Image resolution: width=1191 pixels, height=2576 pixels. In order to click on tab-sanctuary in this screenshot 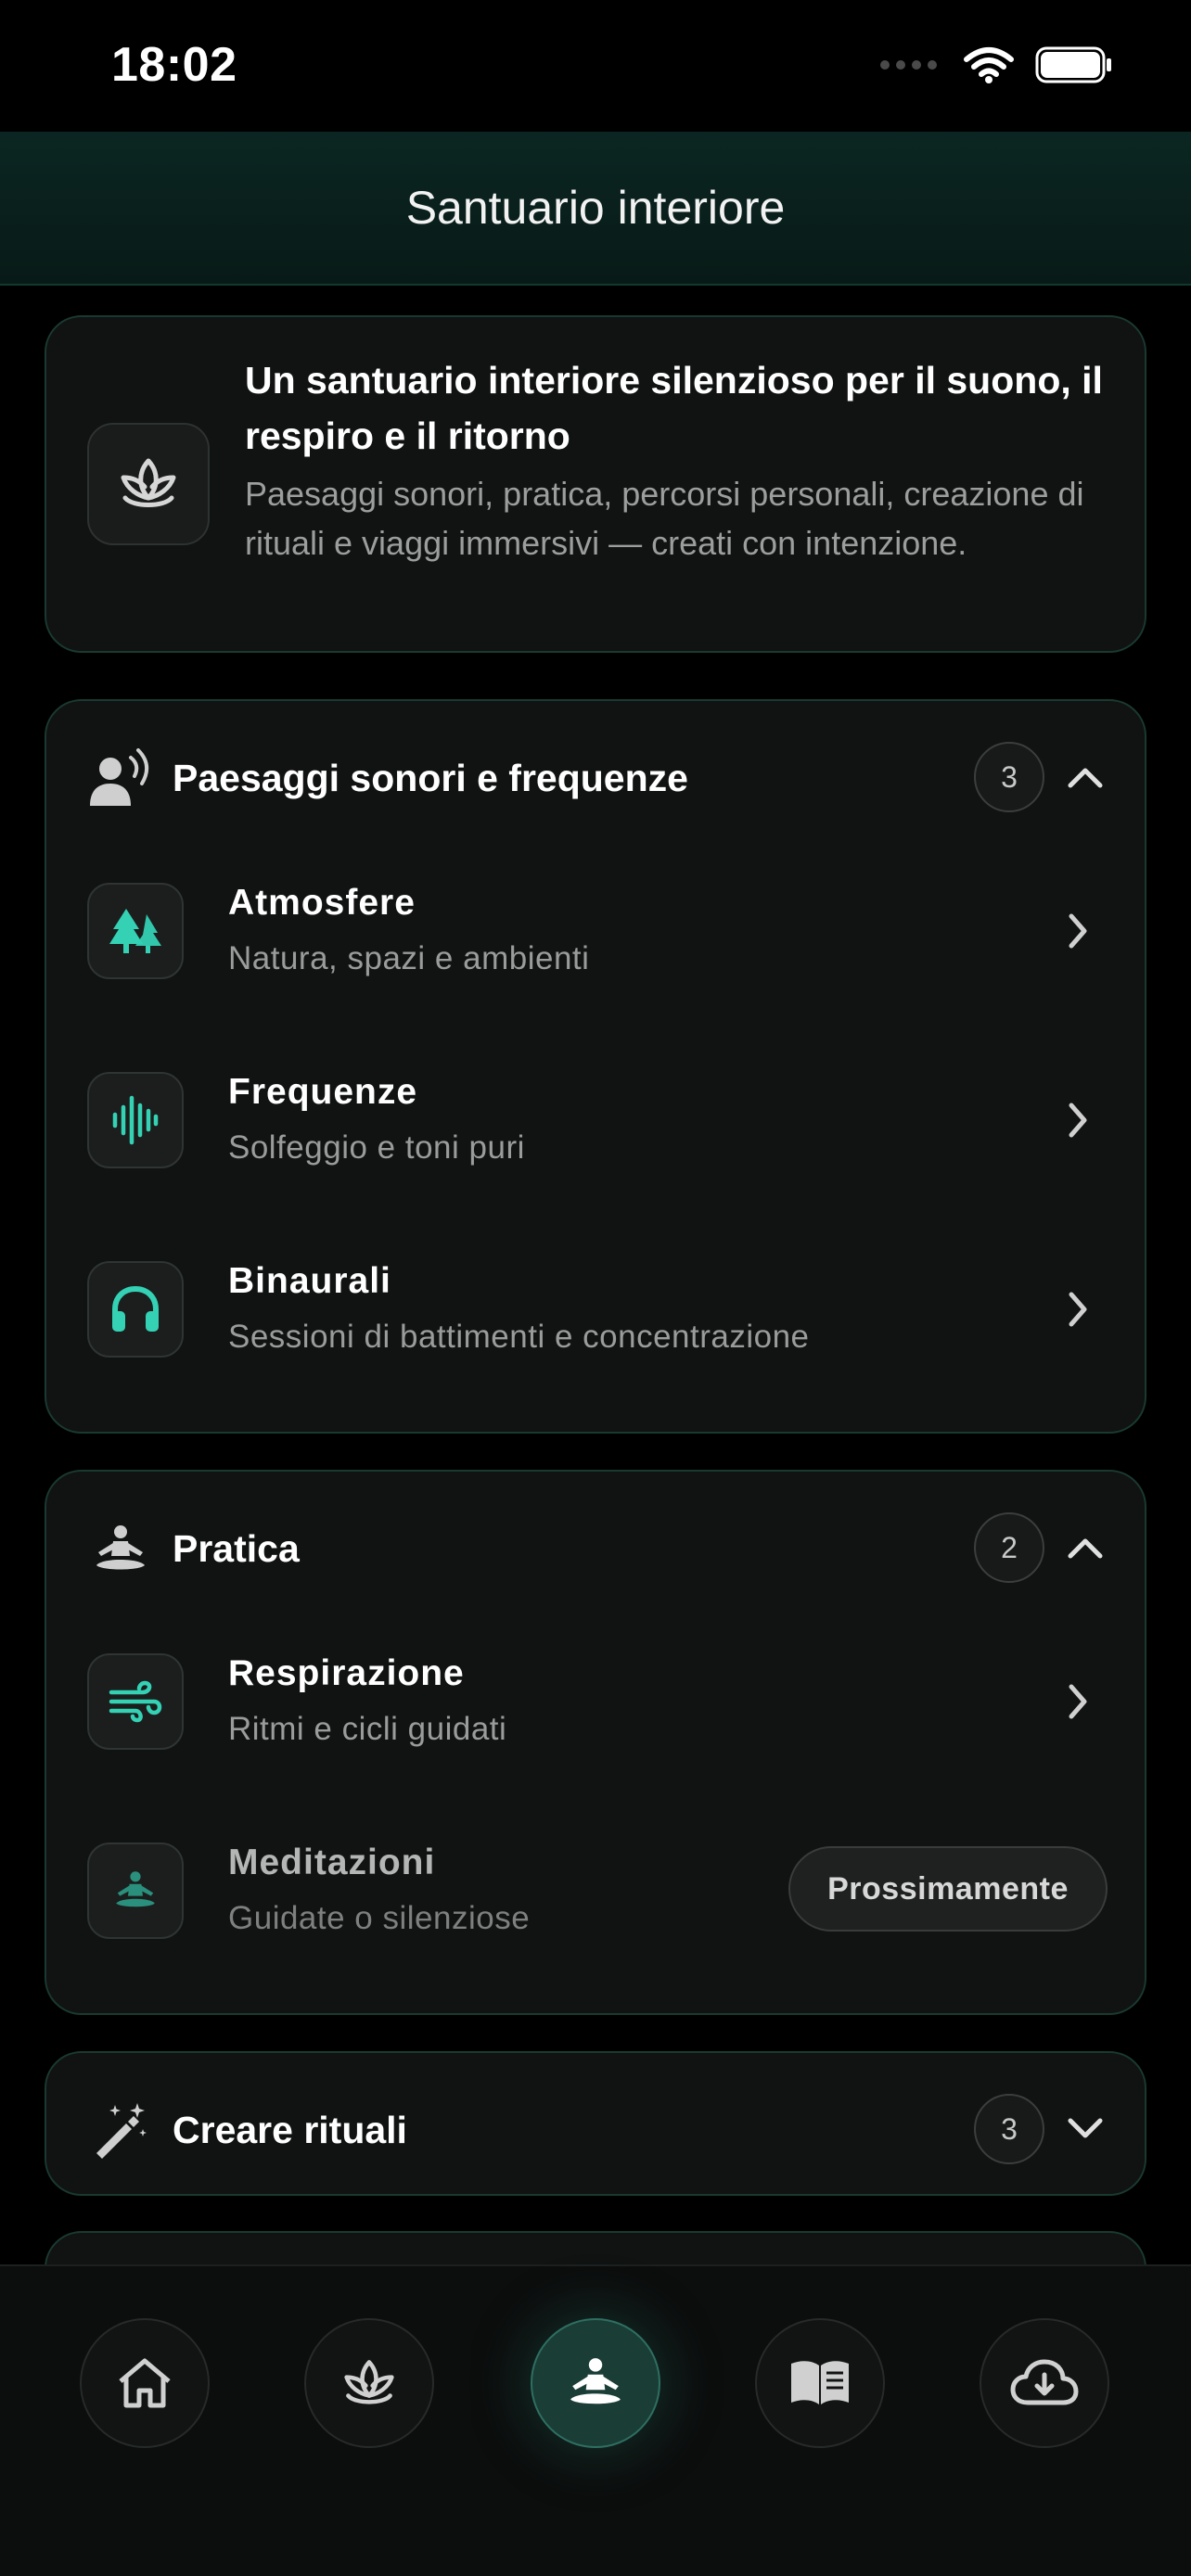, I will do `click(369, 2383)`.